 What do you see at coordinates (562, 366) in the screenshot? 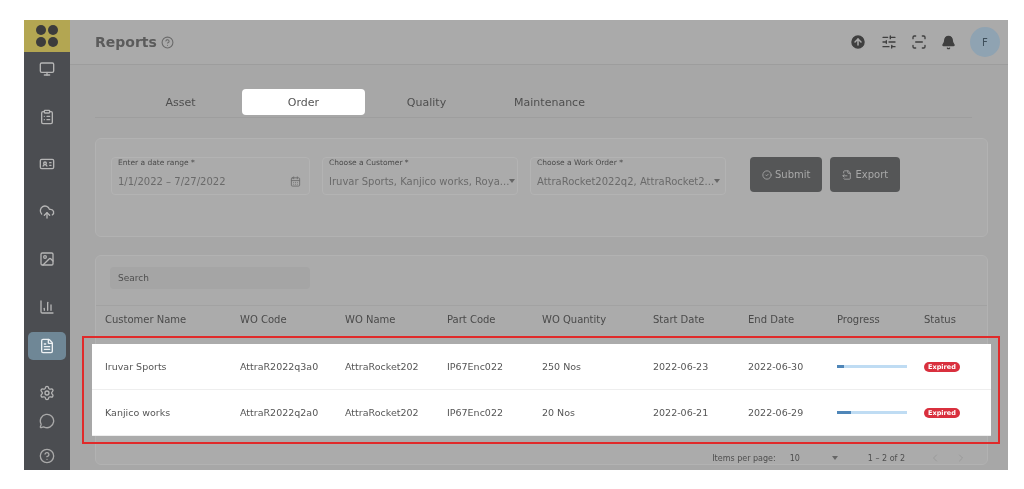
I see `table-cell-text: 250 Nos` at bounding box center [562, 366].